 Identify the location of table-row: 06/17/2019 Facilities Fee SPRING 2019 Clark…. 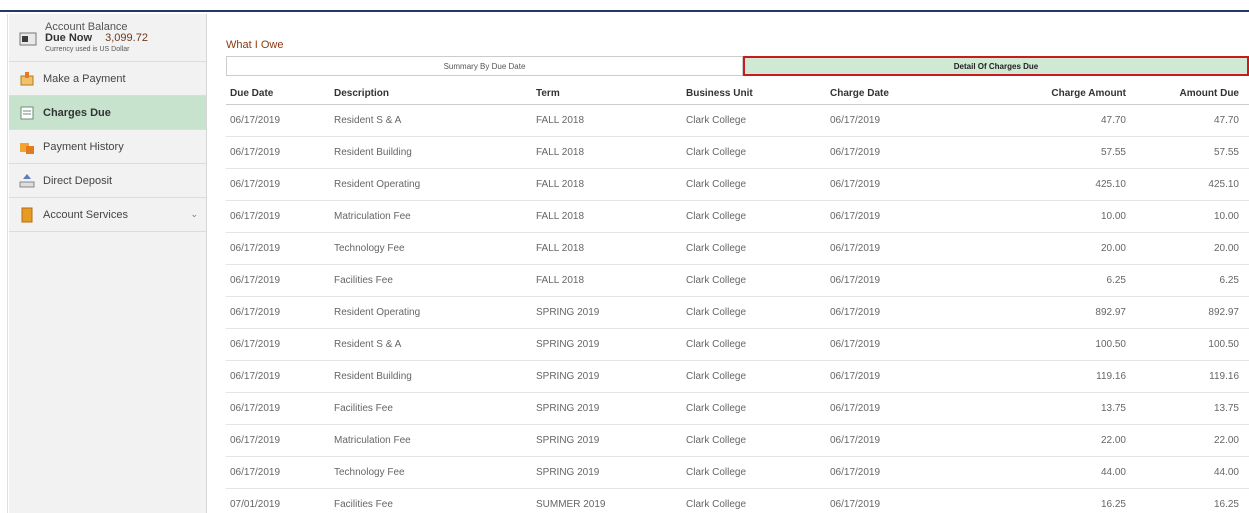
(737, 408).